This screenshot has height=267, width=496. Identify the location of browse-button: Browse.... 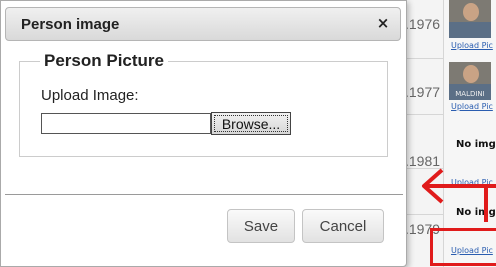
(251, 123).